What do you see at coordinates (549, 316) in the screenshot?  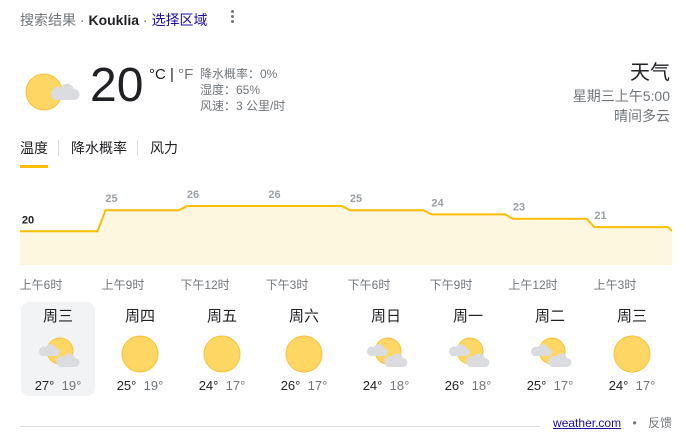 I see `day-name: 周二` at bounding box center [549, 316].